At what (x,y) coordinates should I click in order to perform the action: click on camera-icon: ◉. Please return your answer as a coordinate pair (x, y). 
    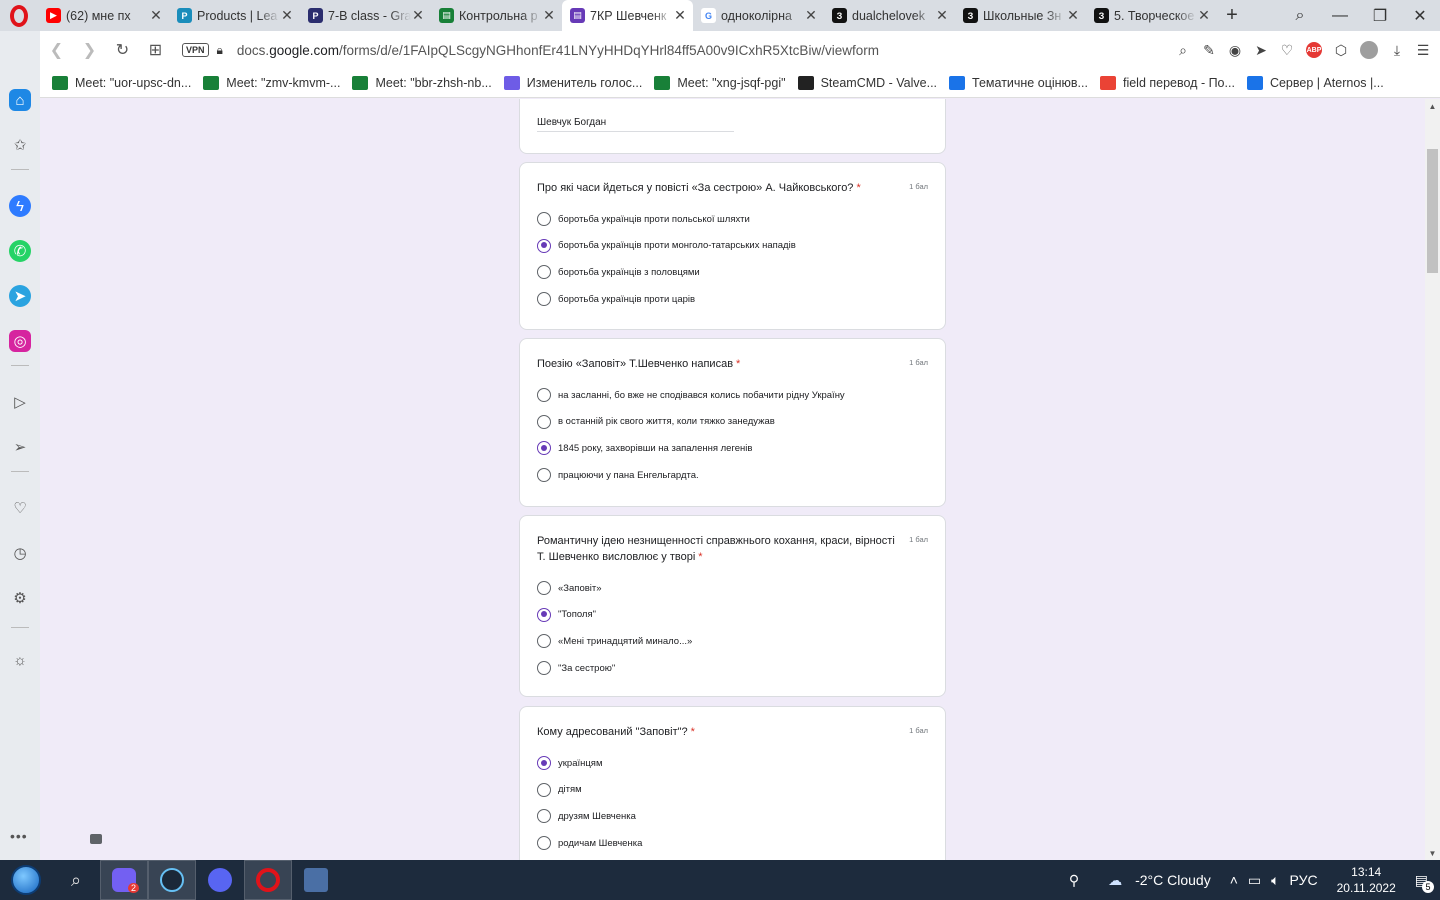
    Looking at the image, I should click on (1235, 50).